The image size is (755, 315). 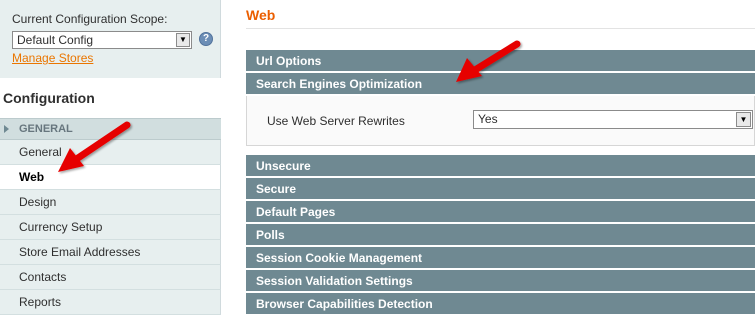 I want to click on sidebar-item-contacts: Contacts, so click(x=110, y=277).